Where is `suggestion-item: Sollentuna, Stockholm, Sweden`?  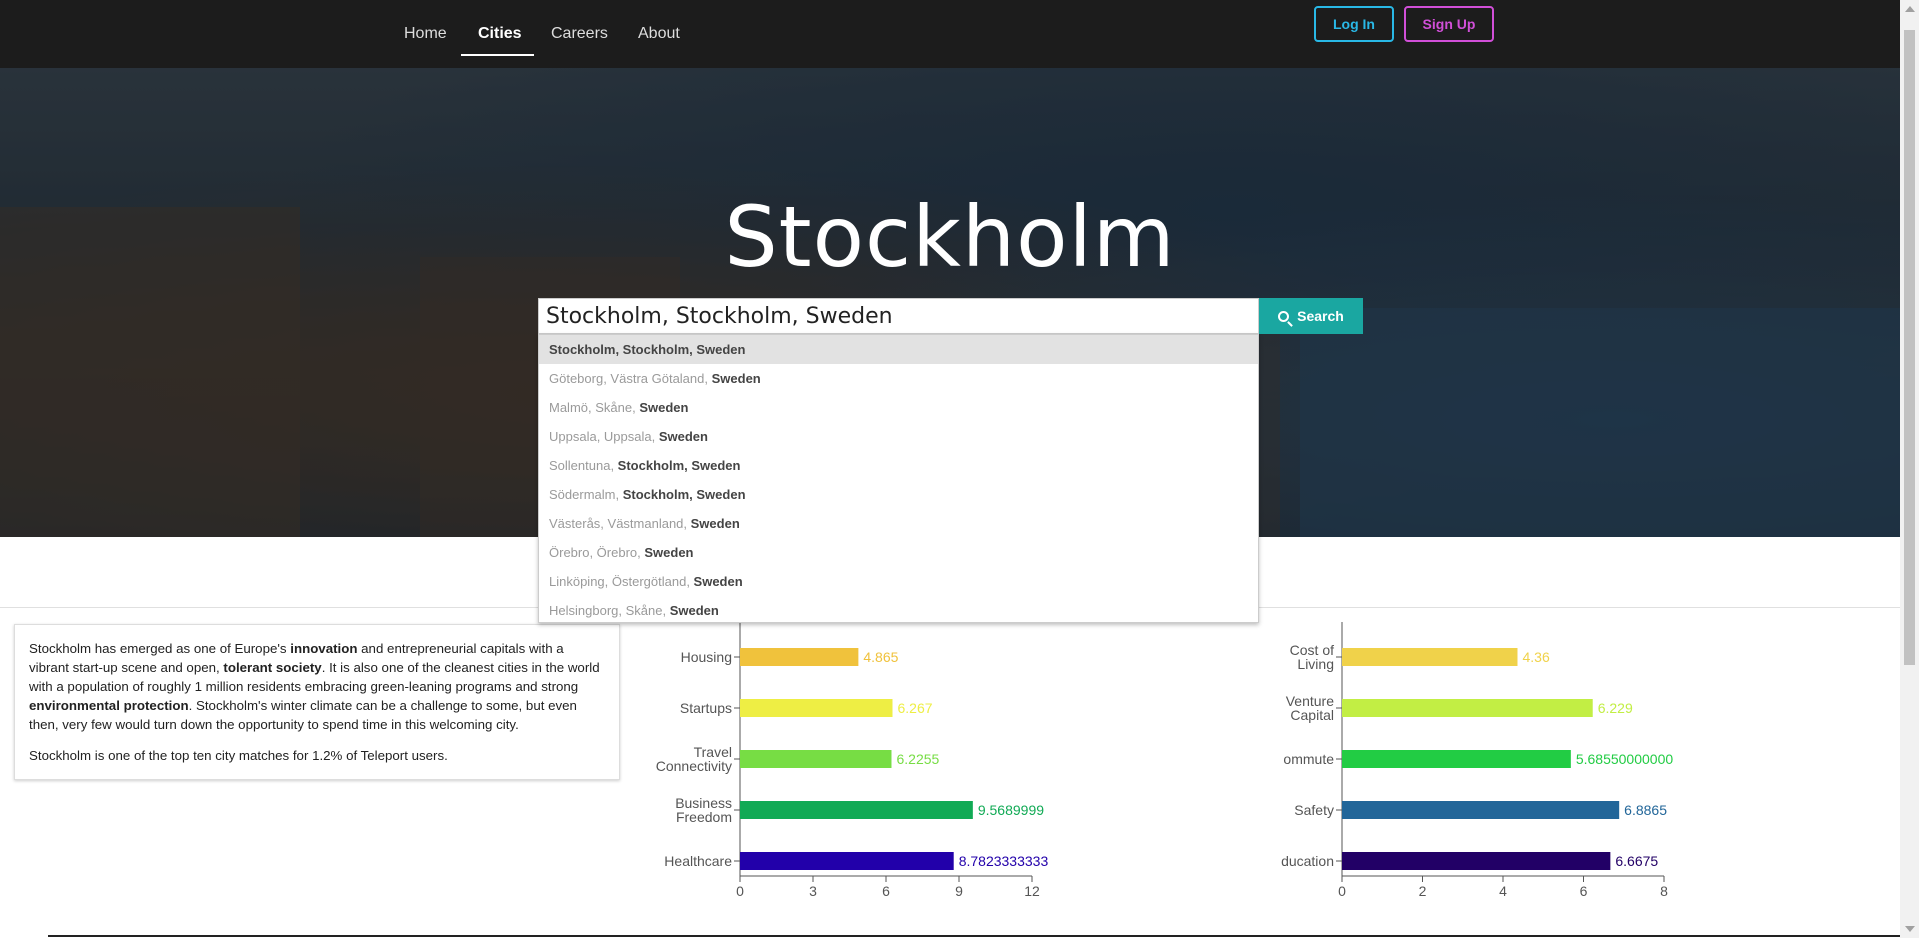
suggestion-item: Sollentuna, Stockholm, Sweden is located at coordinates (898, 465).